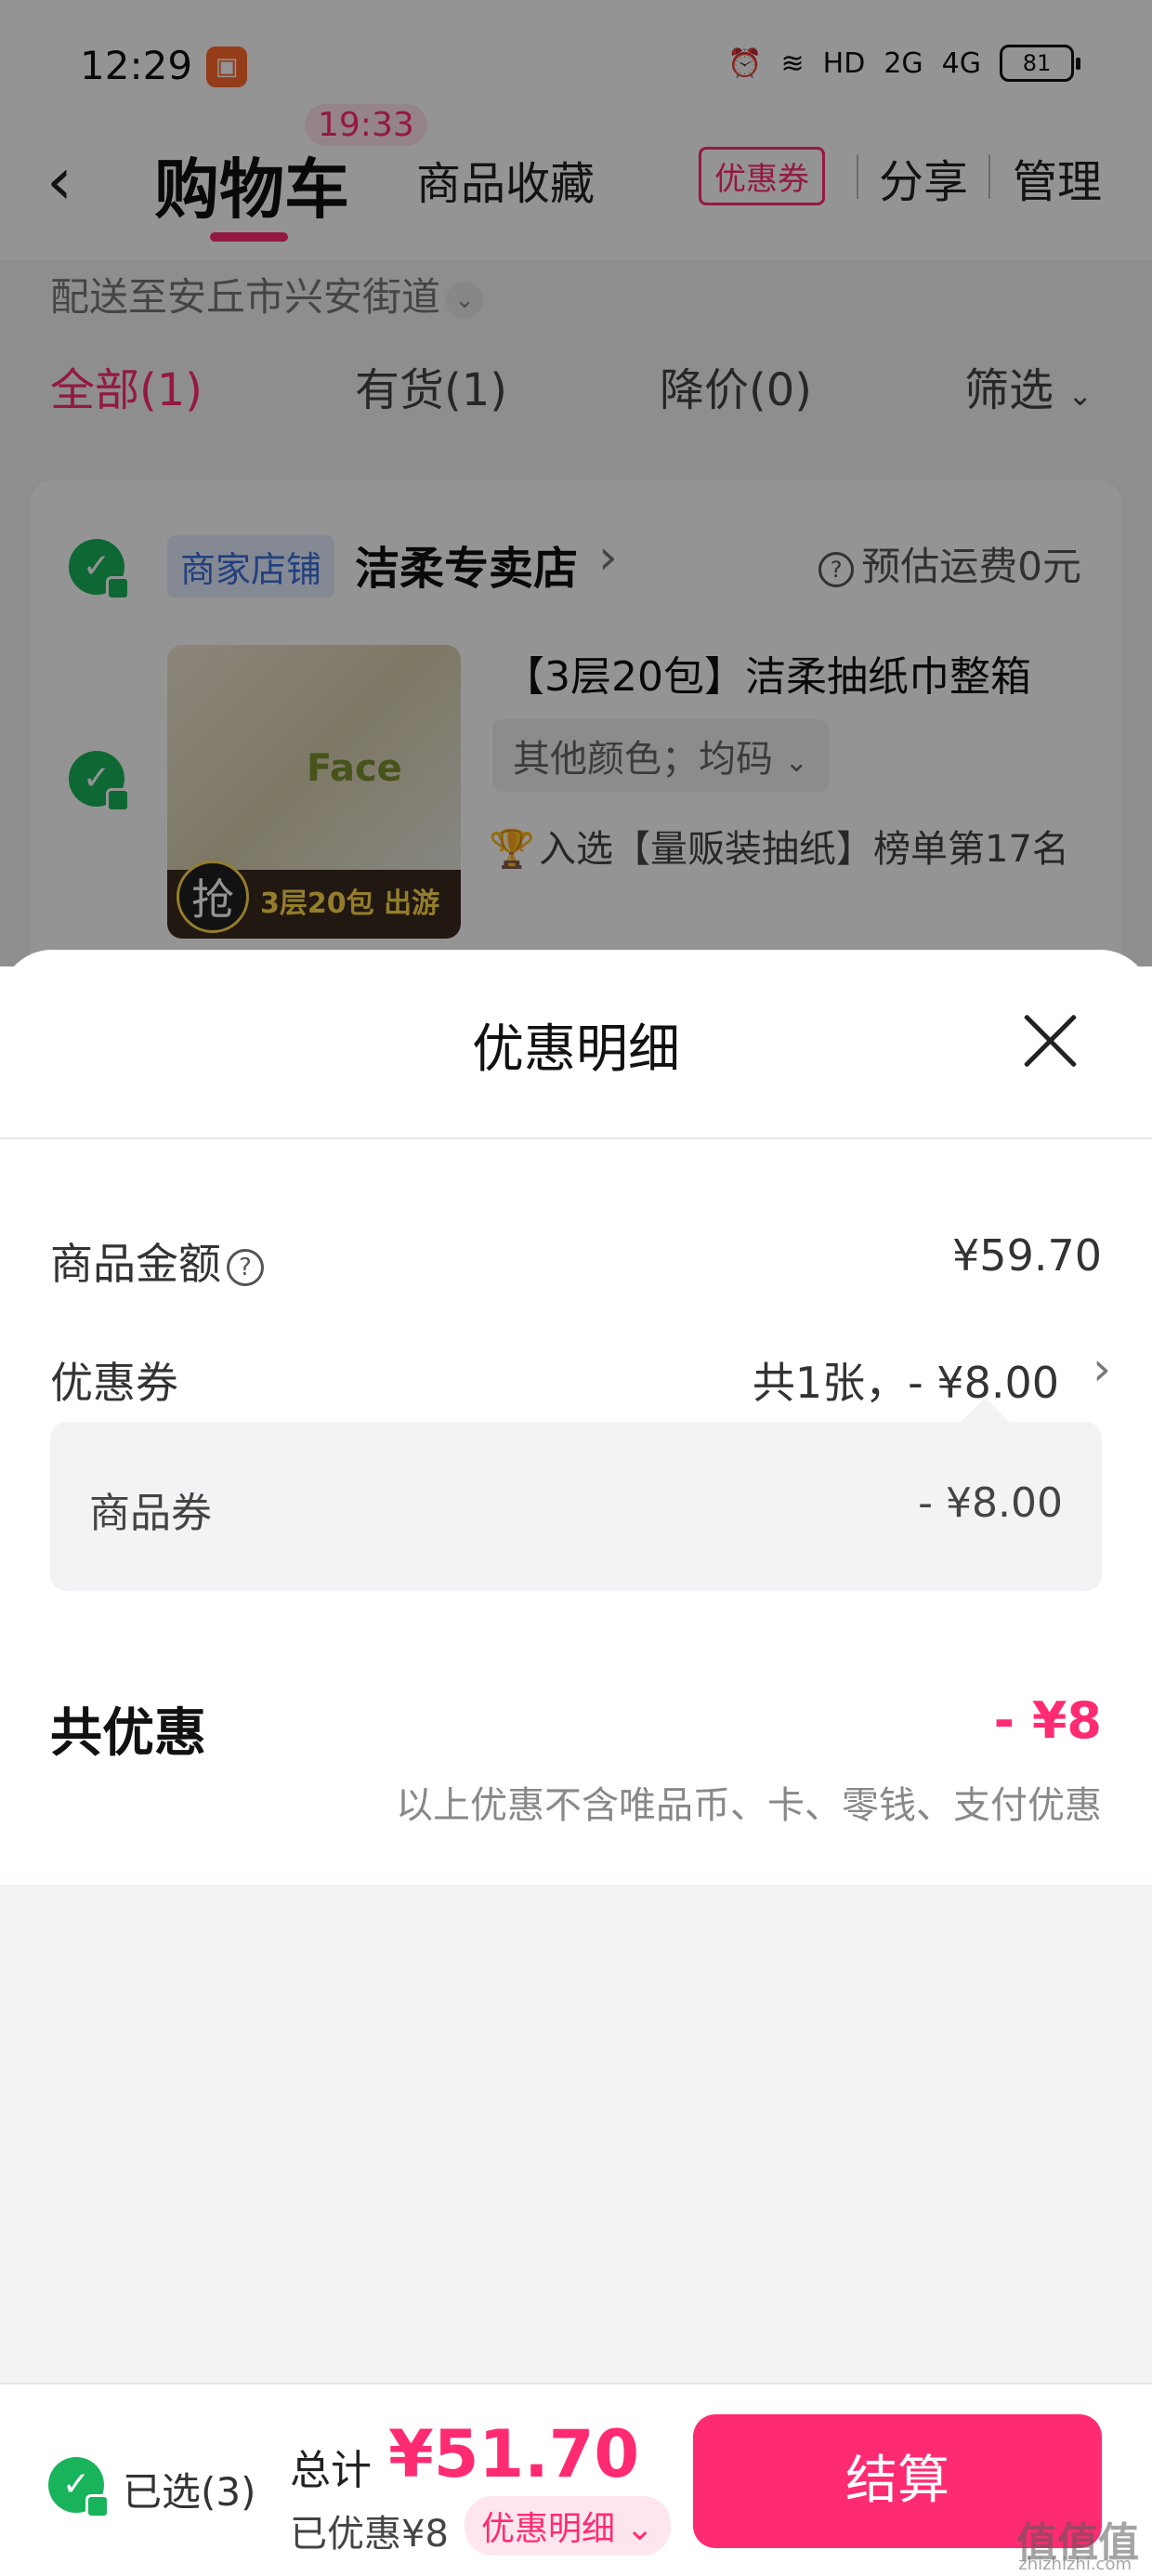 This screenshot has height=2576, width=1152. I want to click on discount-note: 以上优惠不含唯品币、卡、零钱、支付优惠, so click(749, 1805).